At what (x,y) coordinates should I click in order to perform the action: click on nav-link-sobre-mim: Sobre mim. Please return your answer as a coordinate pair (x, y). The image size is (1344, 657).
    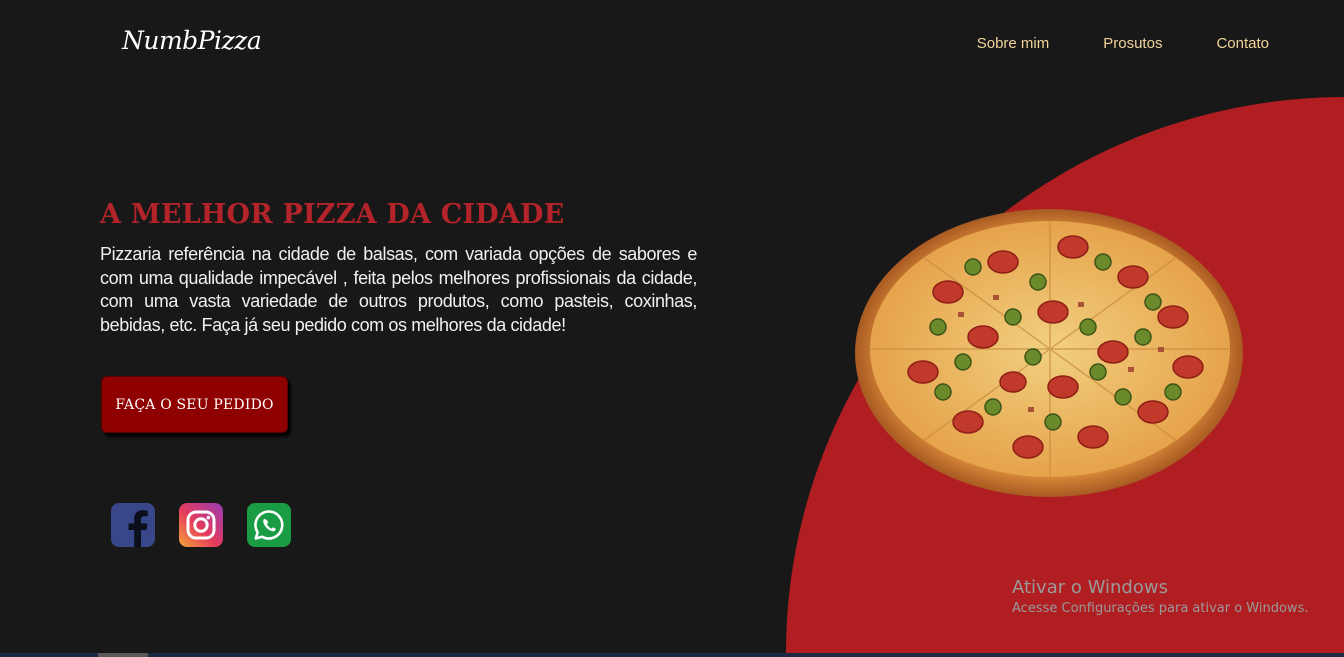
    Looking at the image, I should click on (1013, 43).